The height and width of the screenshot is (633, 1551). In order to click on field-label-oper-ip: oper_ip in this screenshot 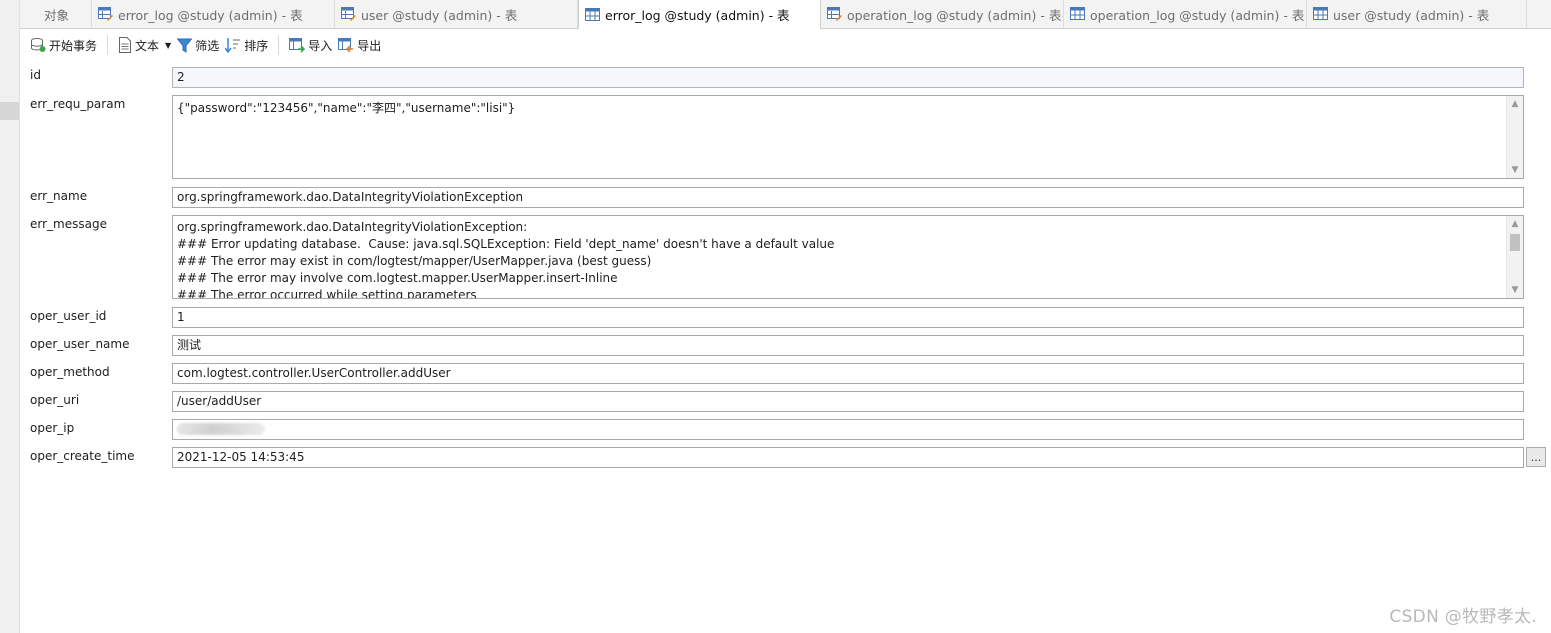, I will do `click(52, 428)`.